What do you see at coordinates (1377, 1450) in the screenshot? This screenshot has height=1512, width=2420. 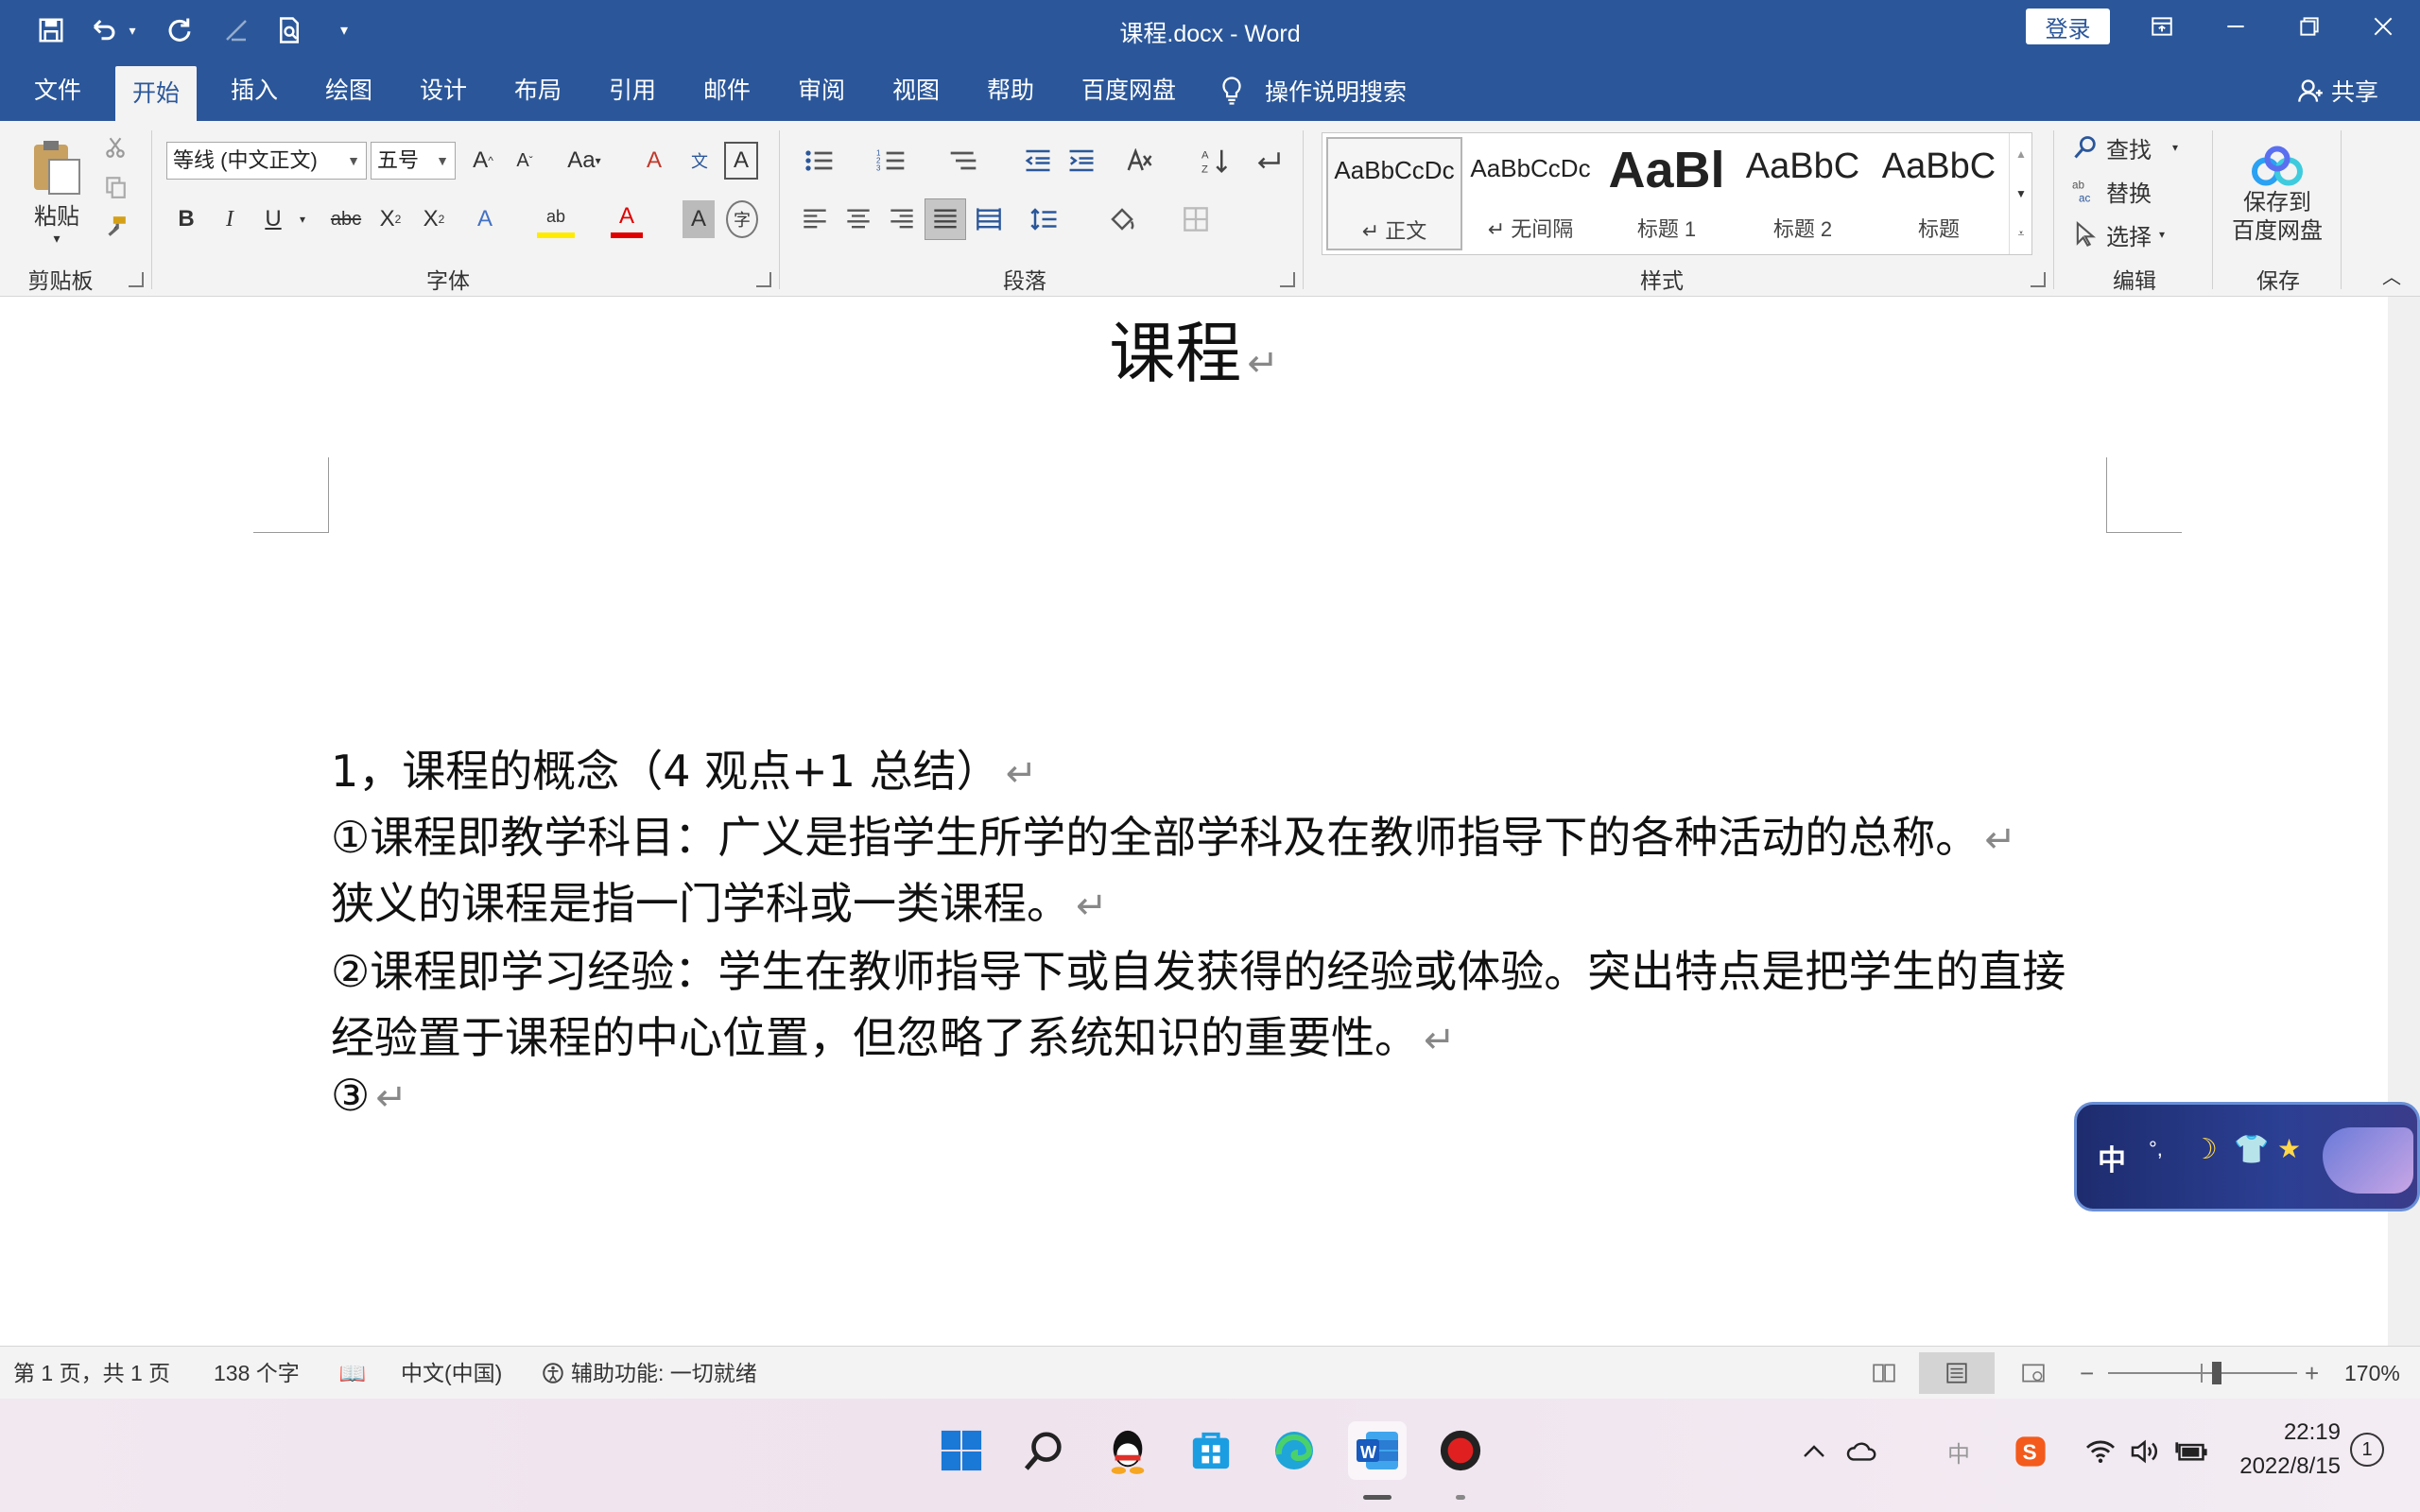 I see `word-icon: W` at bounding box center [1377, 1450].